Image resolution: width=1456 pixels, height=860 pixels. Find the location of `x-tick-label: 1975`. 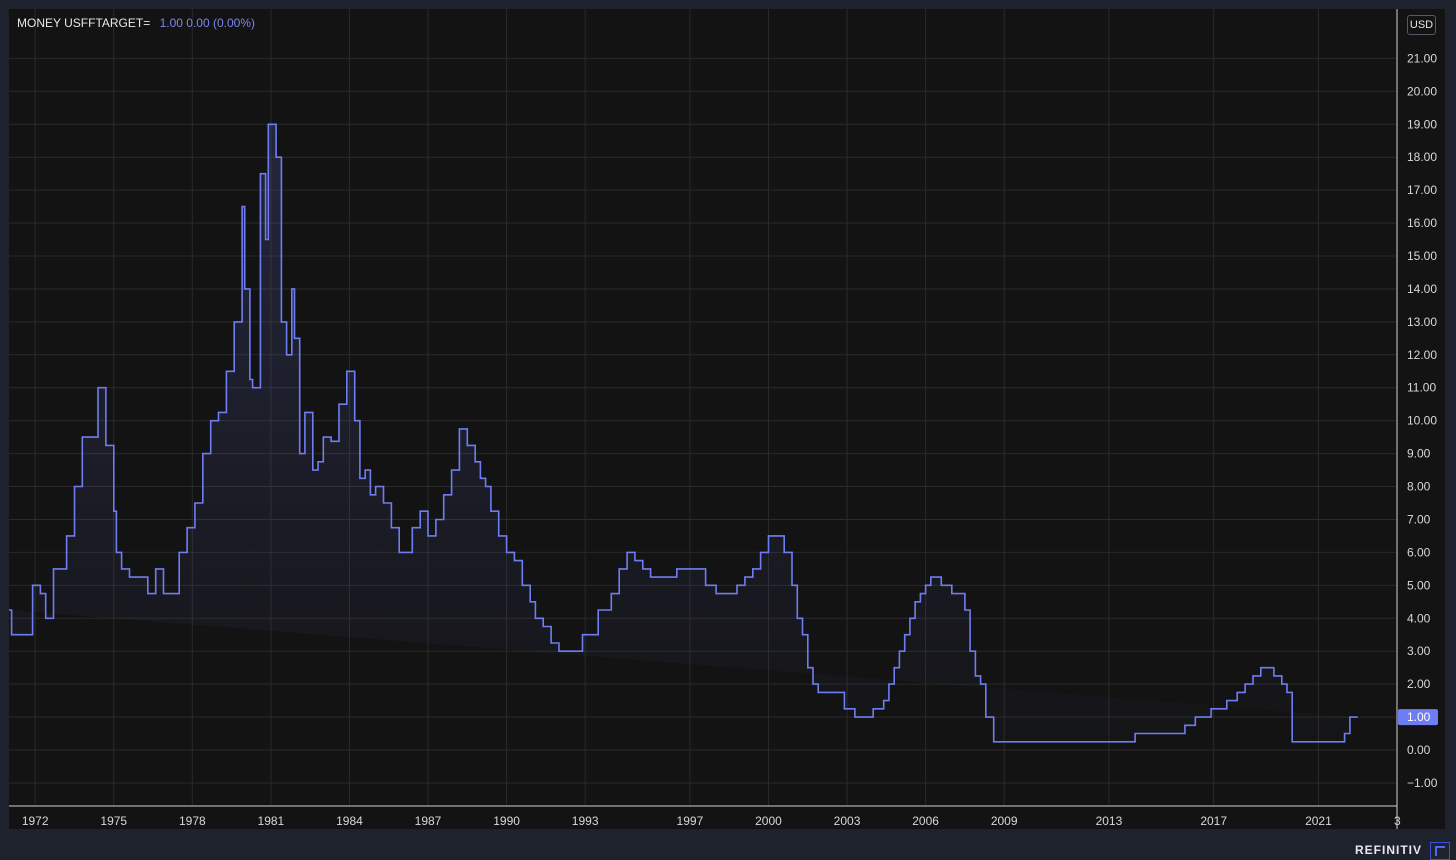

x-tick-label: 1975 is located at coordinates (113, 821).